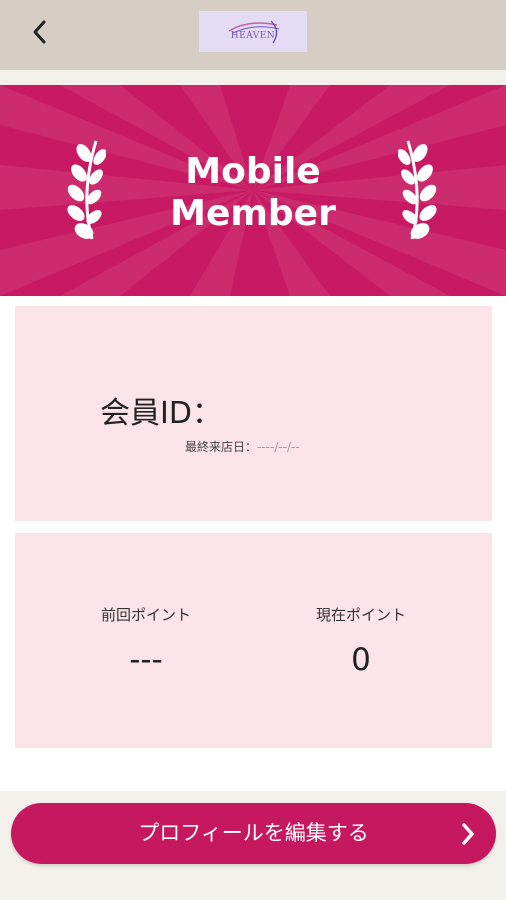 The image size is (506, 900). I want to click on banner-title-line1: Mobile, so click(253, 171).